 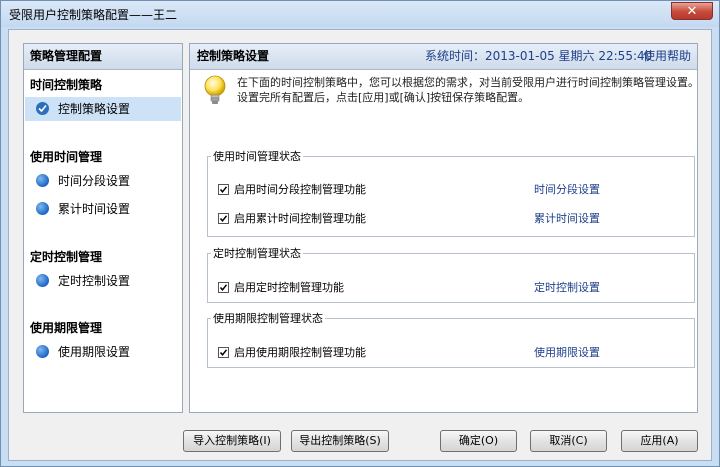 What do you see at coordinates (667, 56) in the screenshot?
I see `help-link: 使用帮助` at bounding box center [667, 56].